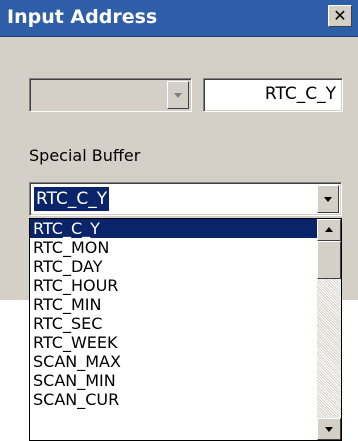 This screenshot has height=441, width=358. Describe the element at coordinates (329, 329) in the screenshot. I see `list-scrollbar` at that location.